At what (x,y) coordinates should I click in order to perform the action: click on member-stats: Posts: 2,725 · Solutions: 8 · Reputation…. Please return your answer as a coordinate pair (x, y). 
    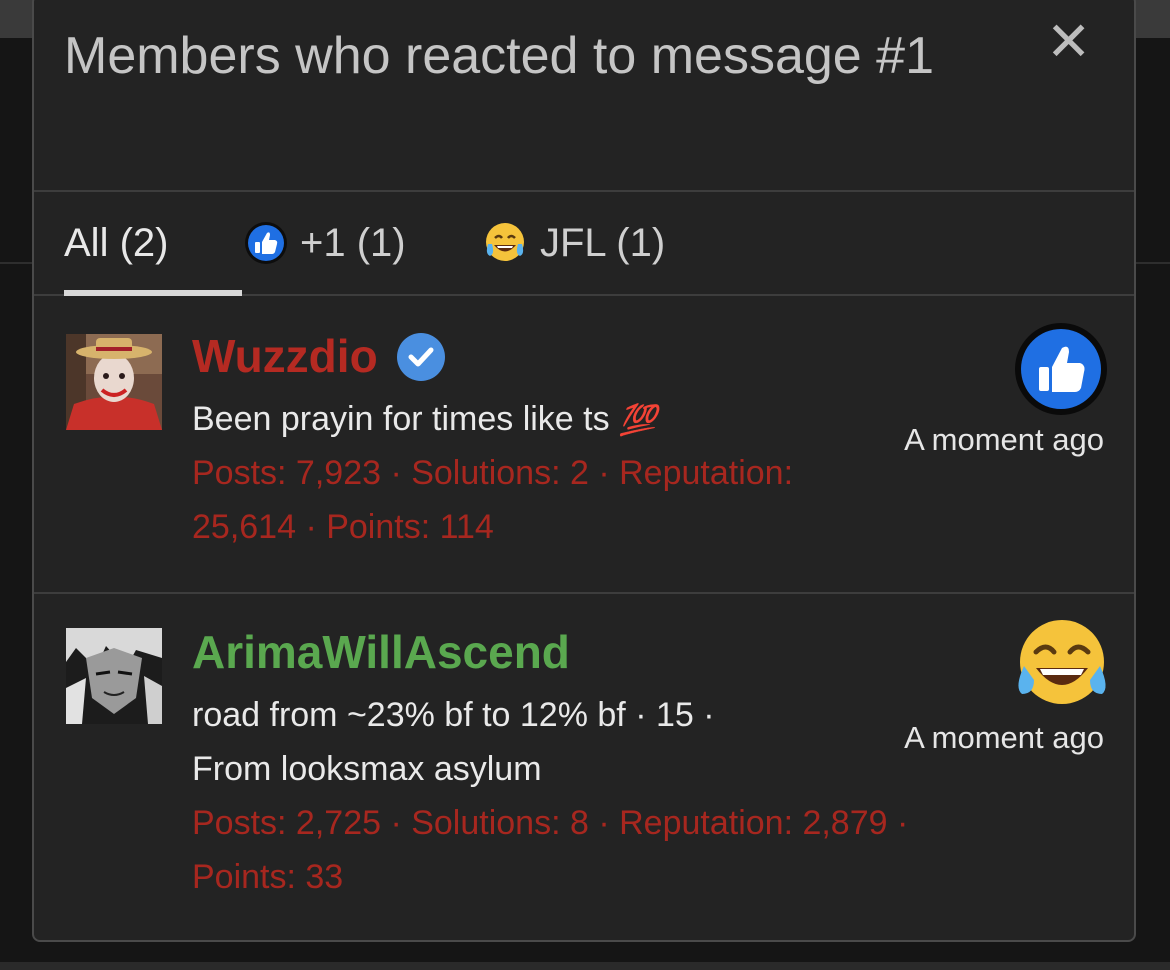
    Looking at the image, I should click on (550, 850).